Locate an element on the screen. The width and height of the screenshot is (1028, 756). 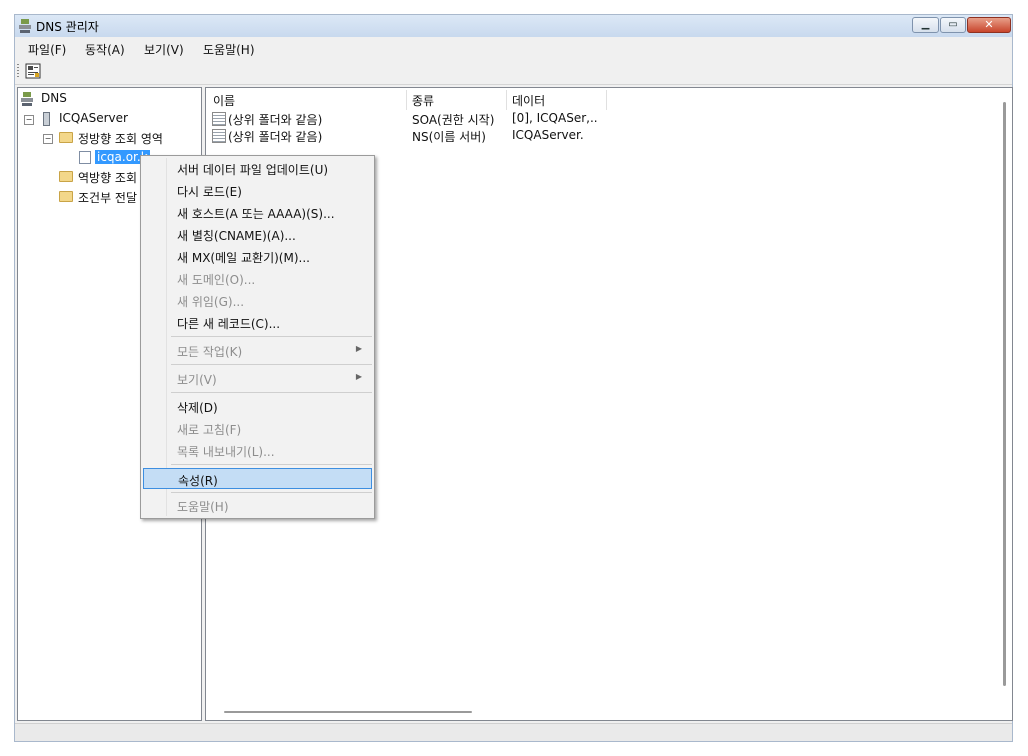
column-header-data: 데이터 is located at coordinates (528, 100).